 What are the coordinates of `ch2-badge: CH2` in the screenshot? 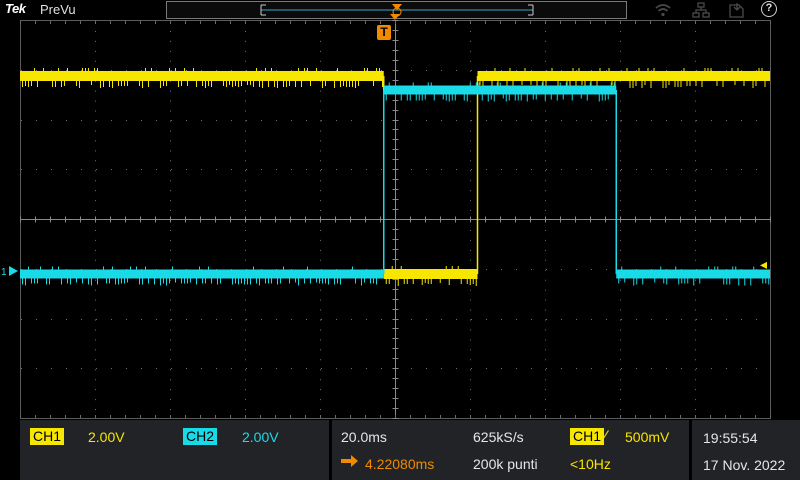 It's located at (200, 436).